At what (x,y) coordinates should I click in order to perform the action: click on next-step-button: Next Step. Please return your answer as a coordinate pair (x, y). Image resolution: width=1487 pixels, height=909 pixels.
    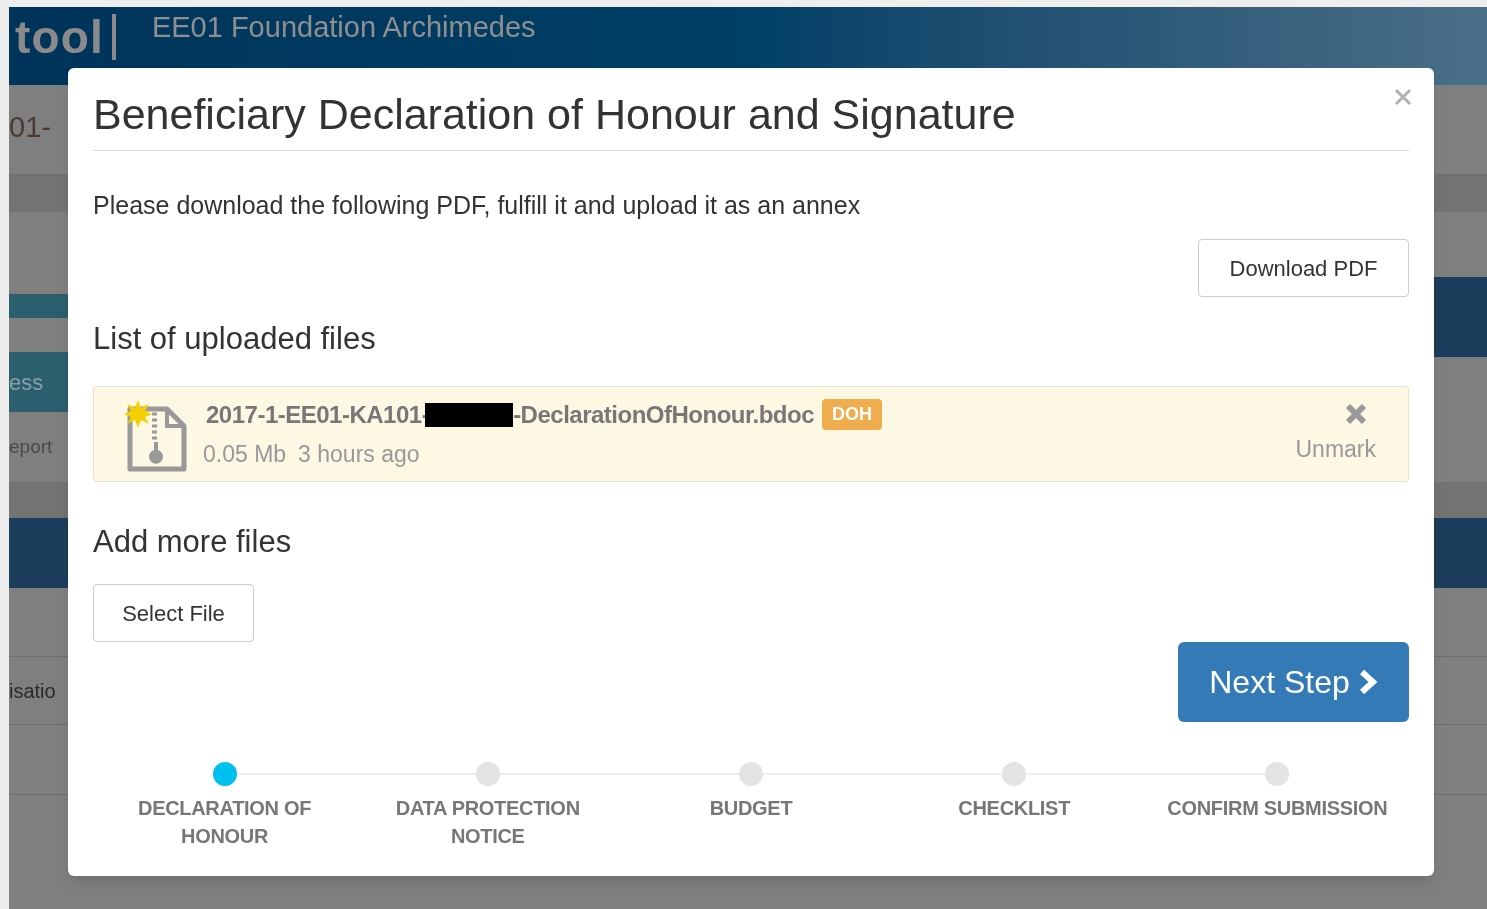
    Looking at the image, I should click on (1293, 682).